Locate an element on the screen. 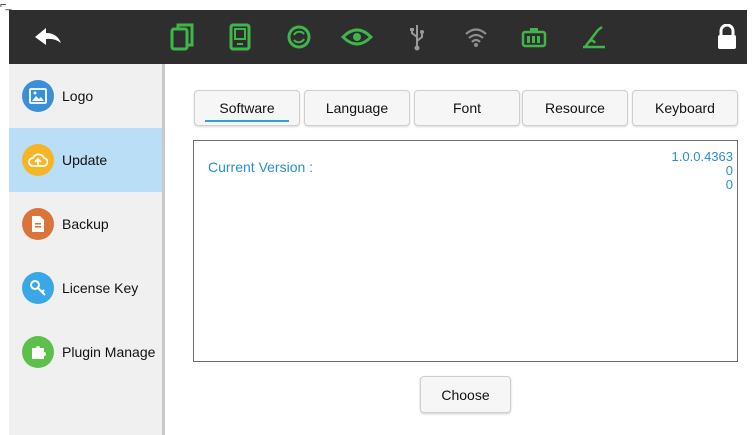 The image size is (755, 435). tab-label: Keyboard is located at coordinates (685, 108).